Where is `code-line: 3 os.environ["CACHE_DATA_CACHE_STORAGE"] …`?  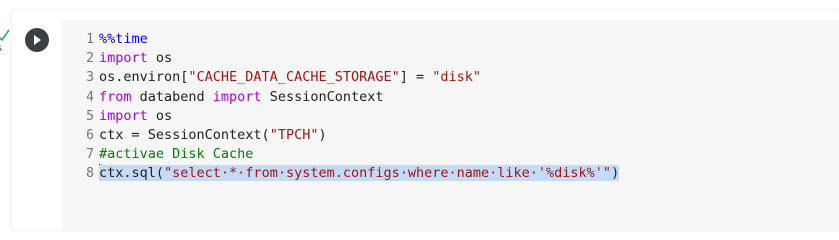 code-line: 3 os.environ["CACHE_DATA_CACHE_STORAGE"] … is located at coordinates (450, 77).